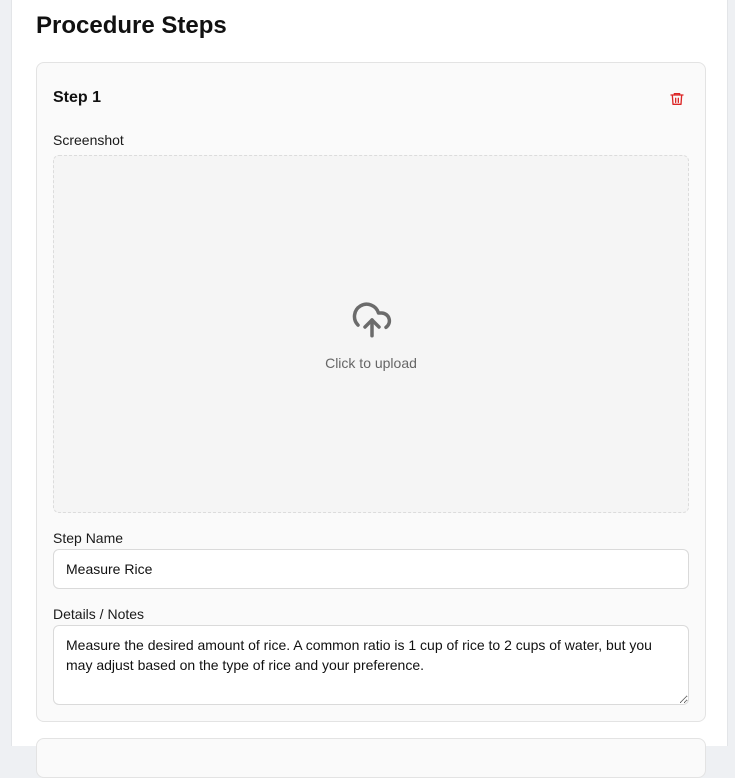 This screenshot has width=735, height=778. I want to click on step-title: Step 1, so click(77, 97).